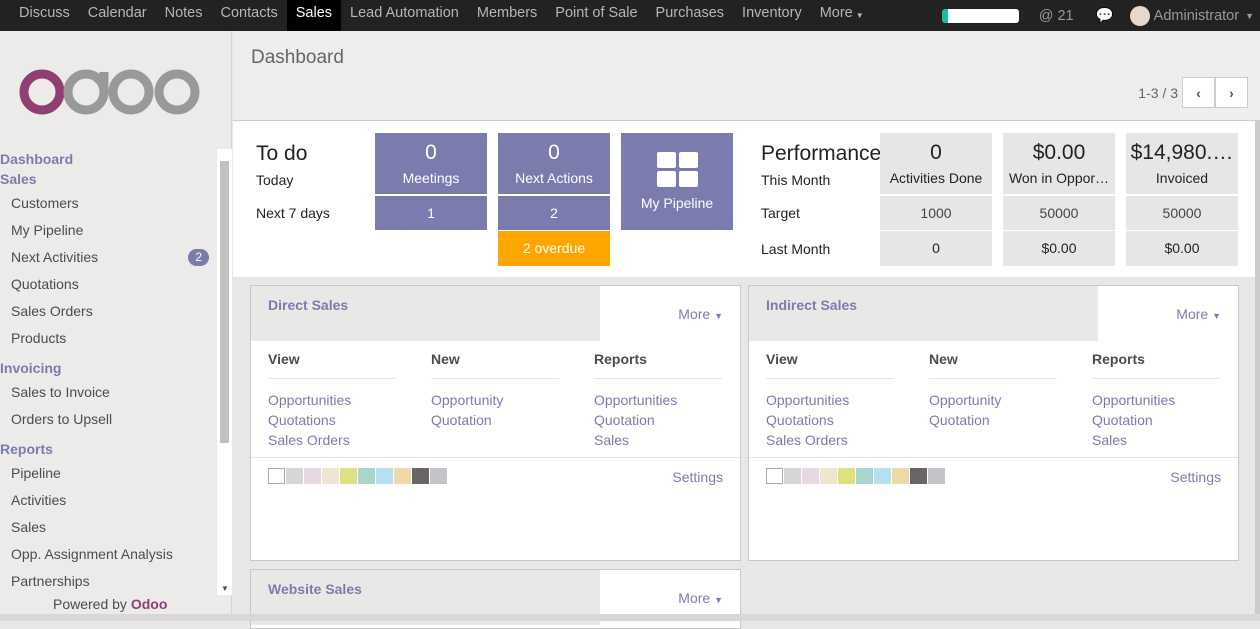 The width and height of the screenshot is (1260, 629). I want to click on sidebar-item: Customers, so click(108, 203).